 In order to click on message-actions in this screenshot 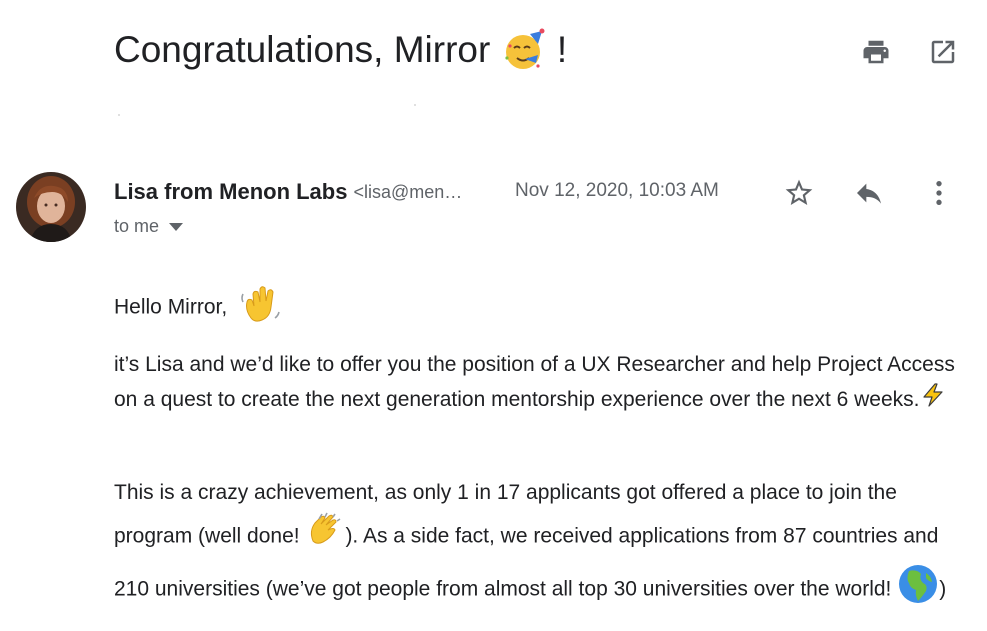, I will do `click(869, 193)`.